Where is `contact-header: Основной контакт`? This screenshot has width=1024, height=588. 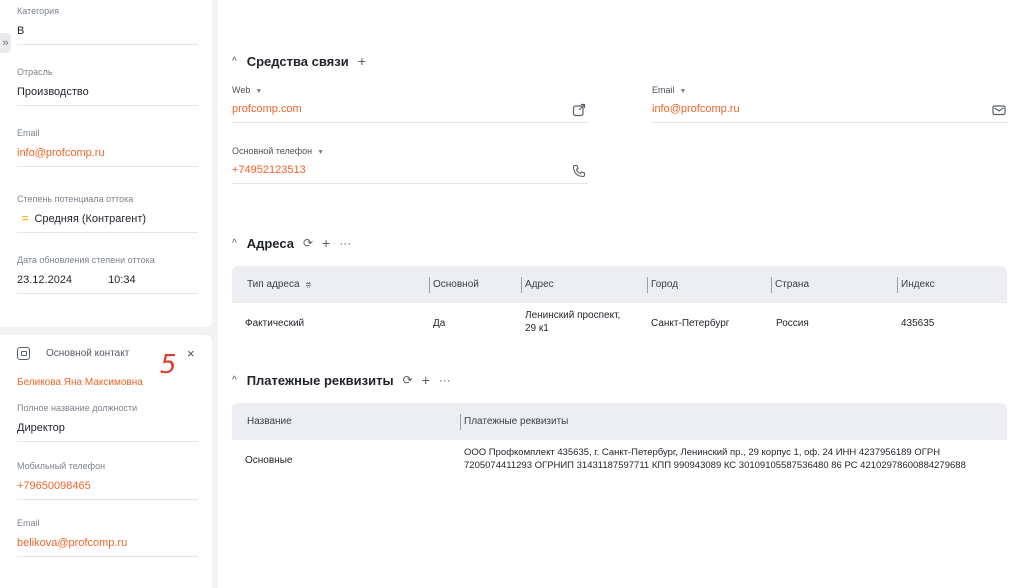 contact-header: Основной контакт is located at coordinates (73, 353).